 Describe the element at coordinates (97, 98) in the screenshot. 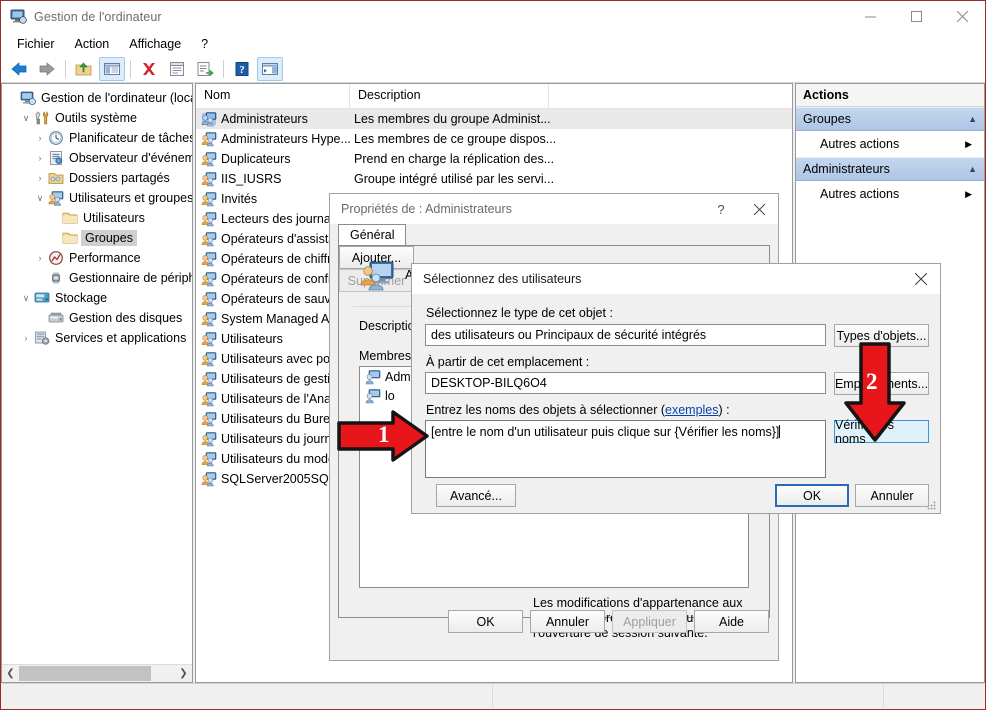

I see `tree-item-0: Gestion de l'ordinateur (local)` at that location.